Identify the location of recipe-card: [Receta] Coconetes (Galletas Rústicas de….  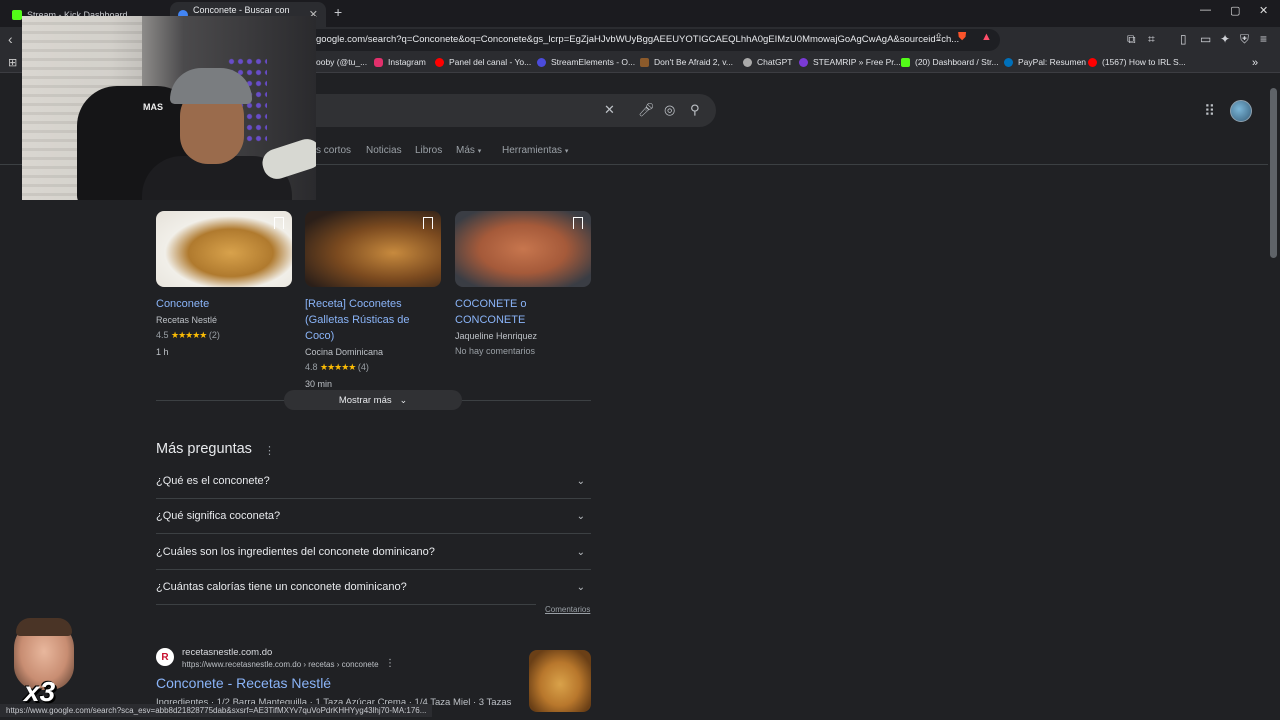
(373, 300).